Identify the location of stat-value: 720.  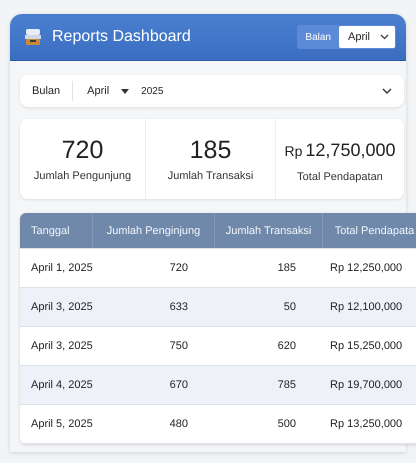
(83, 150).